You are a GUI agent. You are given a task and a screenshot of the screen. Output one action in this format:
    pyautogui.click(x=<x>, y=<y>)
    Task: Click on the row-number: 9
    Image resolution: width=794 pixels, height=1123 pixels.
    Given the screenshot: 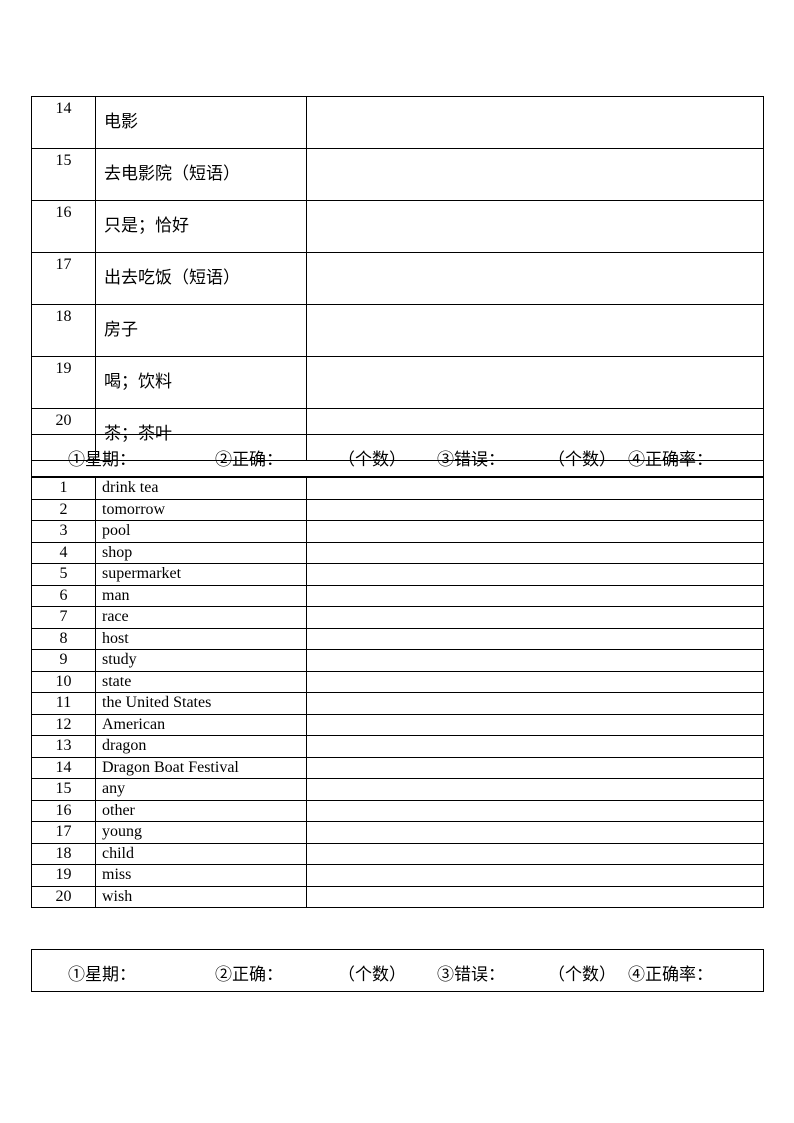 What is the action you would take?
    pyautogui.click(x=63, y=660)
    